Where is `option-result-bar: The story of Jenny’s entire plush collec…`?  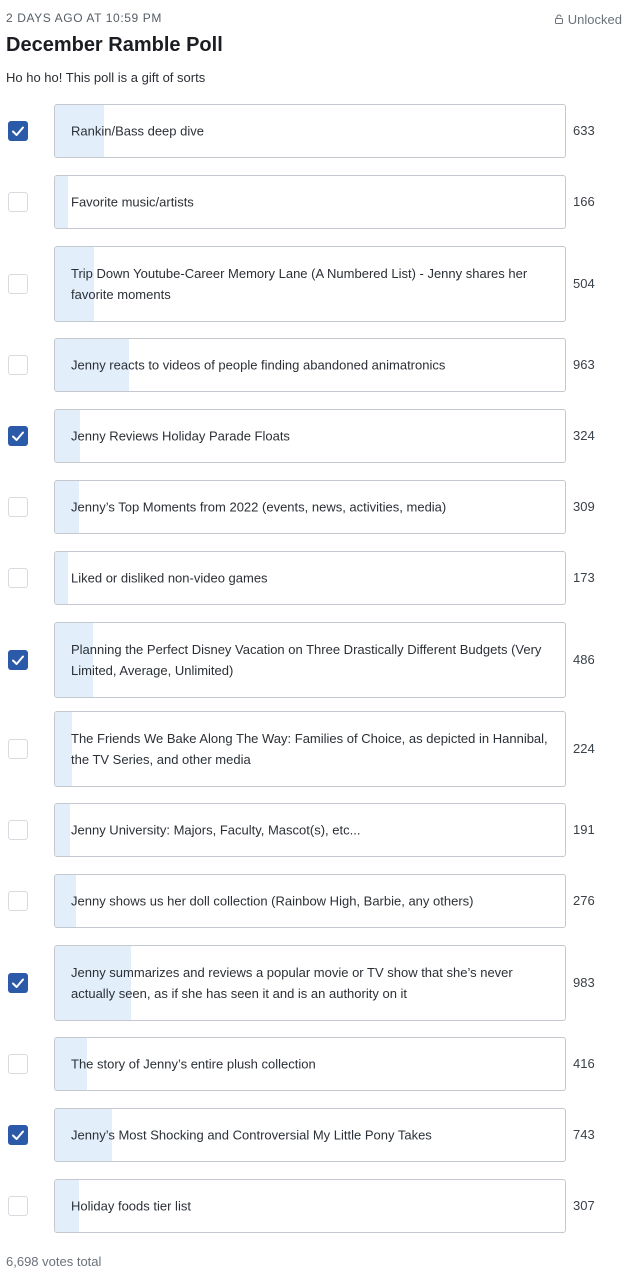 option-result-bar: The story of Jenny’s entire plush collec… is located at coordinates (310, 1064).